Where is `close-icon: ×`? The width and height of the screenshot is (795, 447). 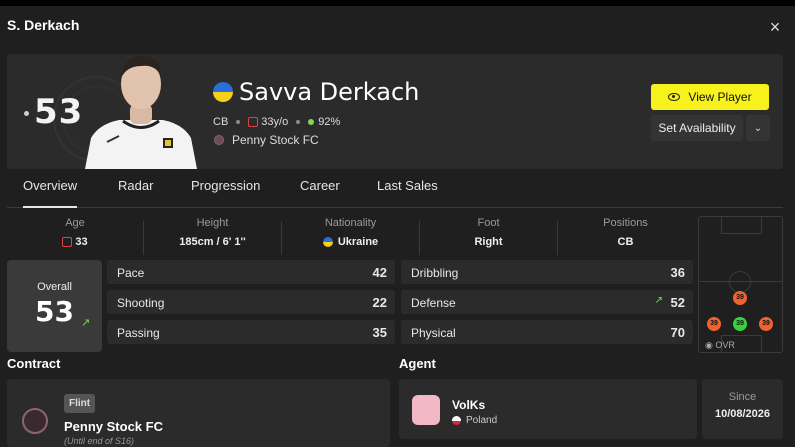
close-icon: × is located at coordinates (775, 27).